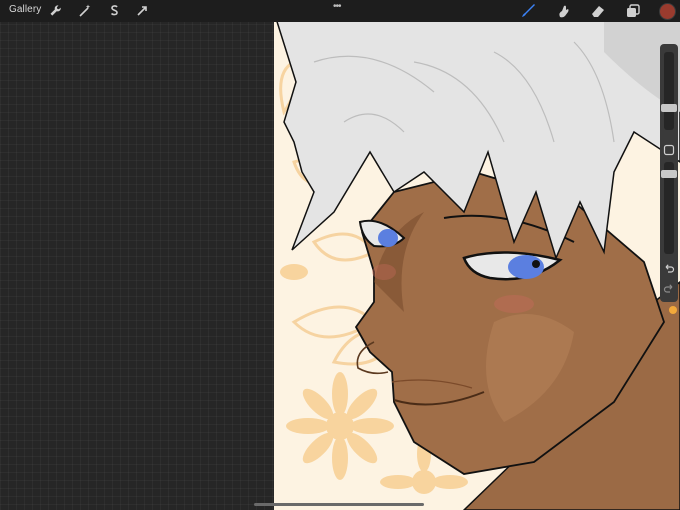  What do you see at coordinates (669, 268) in the screenshot?
I see `undo-icon` at bounding box center [669, 268].